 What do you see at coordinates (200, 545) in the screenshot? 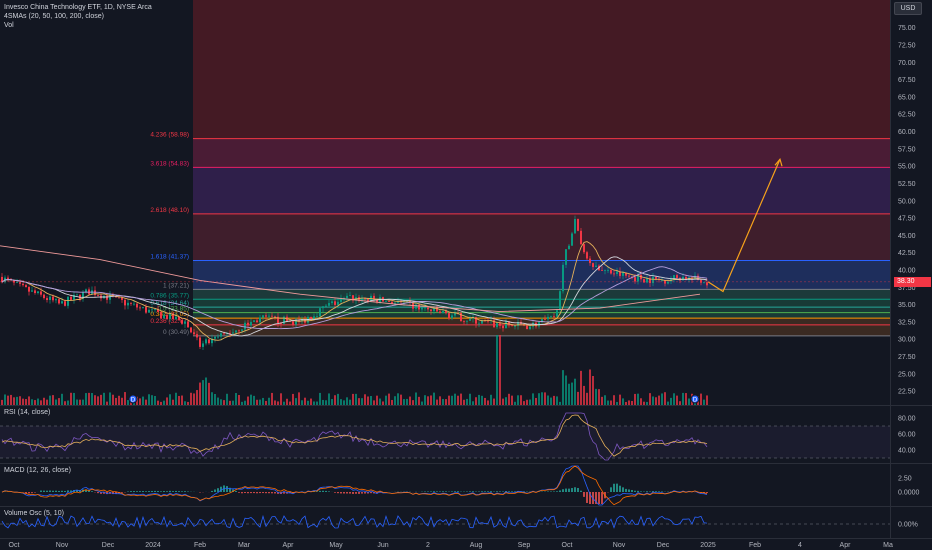
I see `time-axis-tick: Feb` at bounding box center [200, 545].